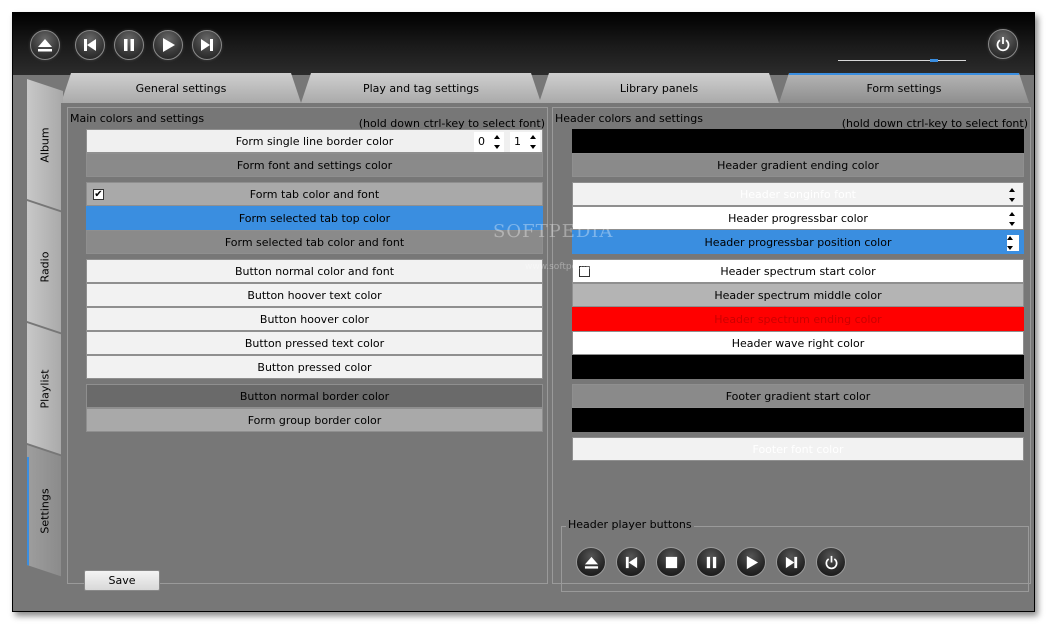 This screenshot has height=632, width=1056. Describe the element at coordinates (137, 118) in the screenshot. I see `panel-title: Main colors and settings` at that location.